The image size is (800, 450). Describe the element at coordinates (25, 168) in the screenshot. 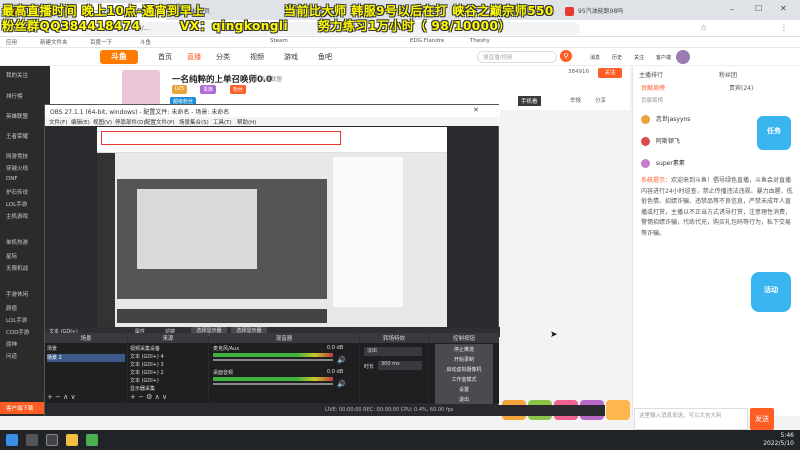

I see `sidebar-item-cf: 穿越火线` at that location.